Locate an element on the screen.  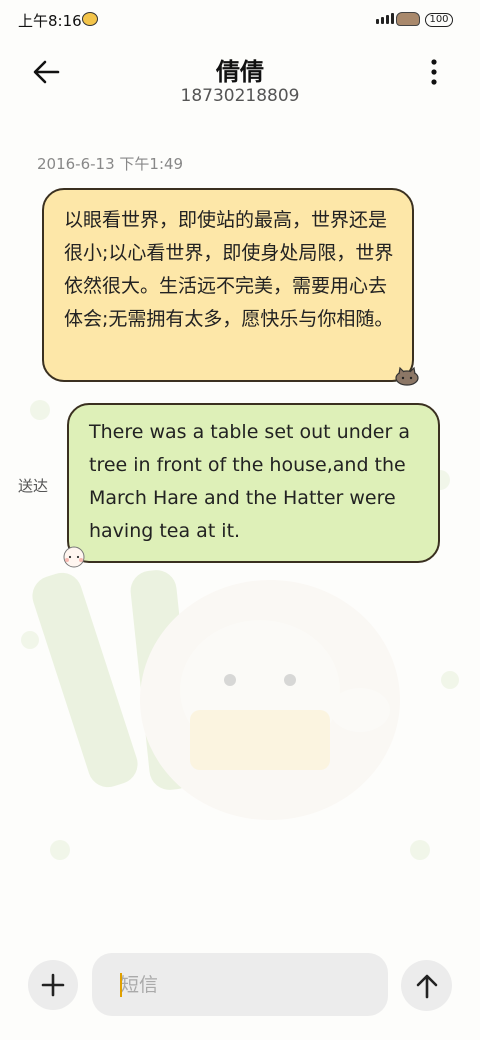
more-vertical-icon is located at coordinates (434, 72).